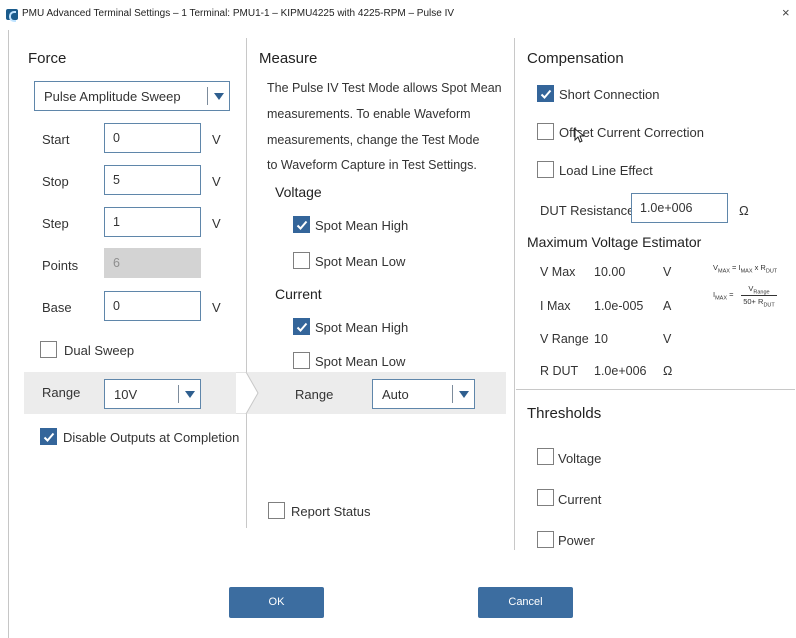  I want to click on info-line-2: measurements. To enable Waveform, so click(369, 114).